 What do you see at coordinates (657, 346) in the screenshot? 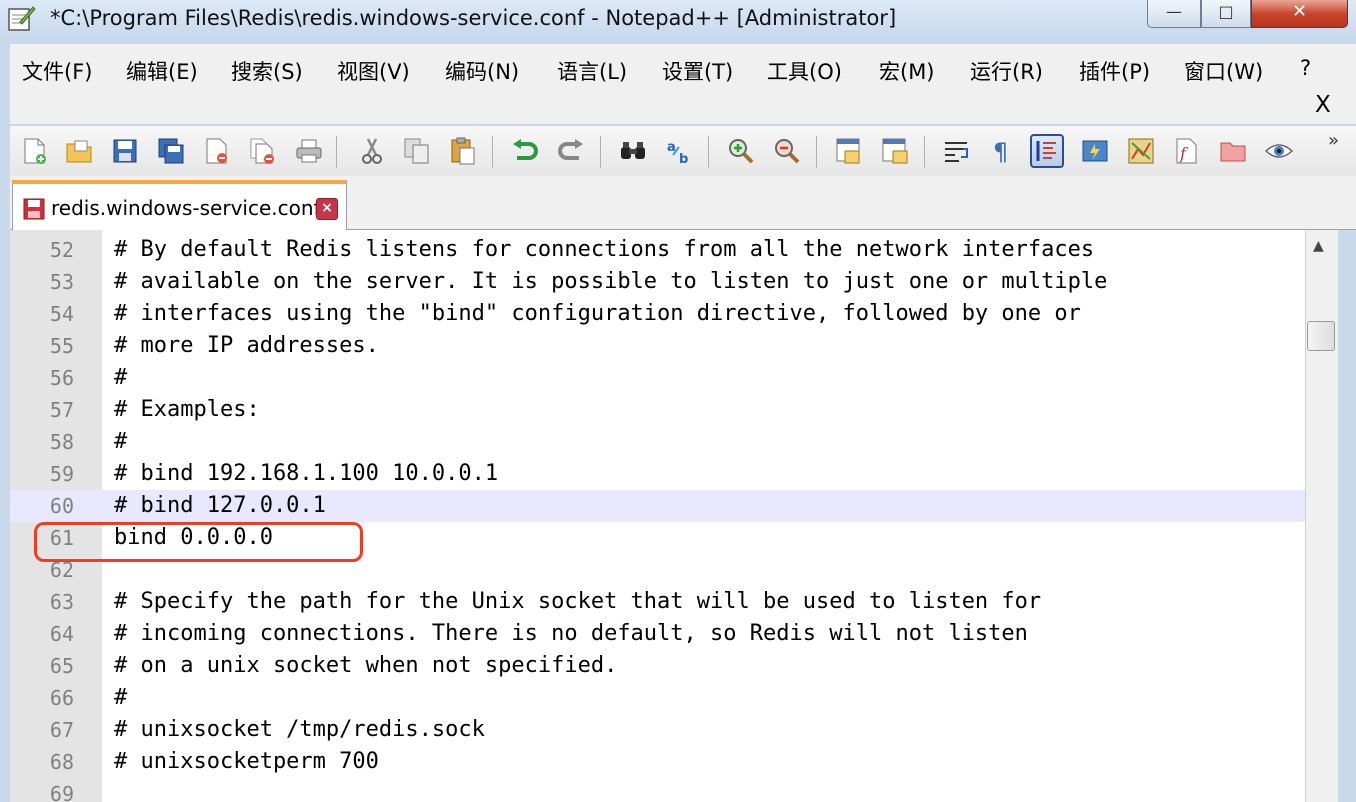
I see `code-line: 55 # more IP addresses.` at bounding box center [657, 346].